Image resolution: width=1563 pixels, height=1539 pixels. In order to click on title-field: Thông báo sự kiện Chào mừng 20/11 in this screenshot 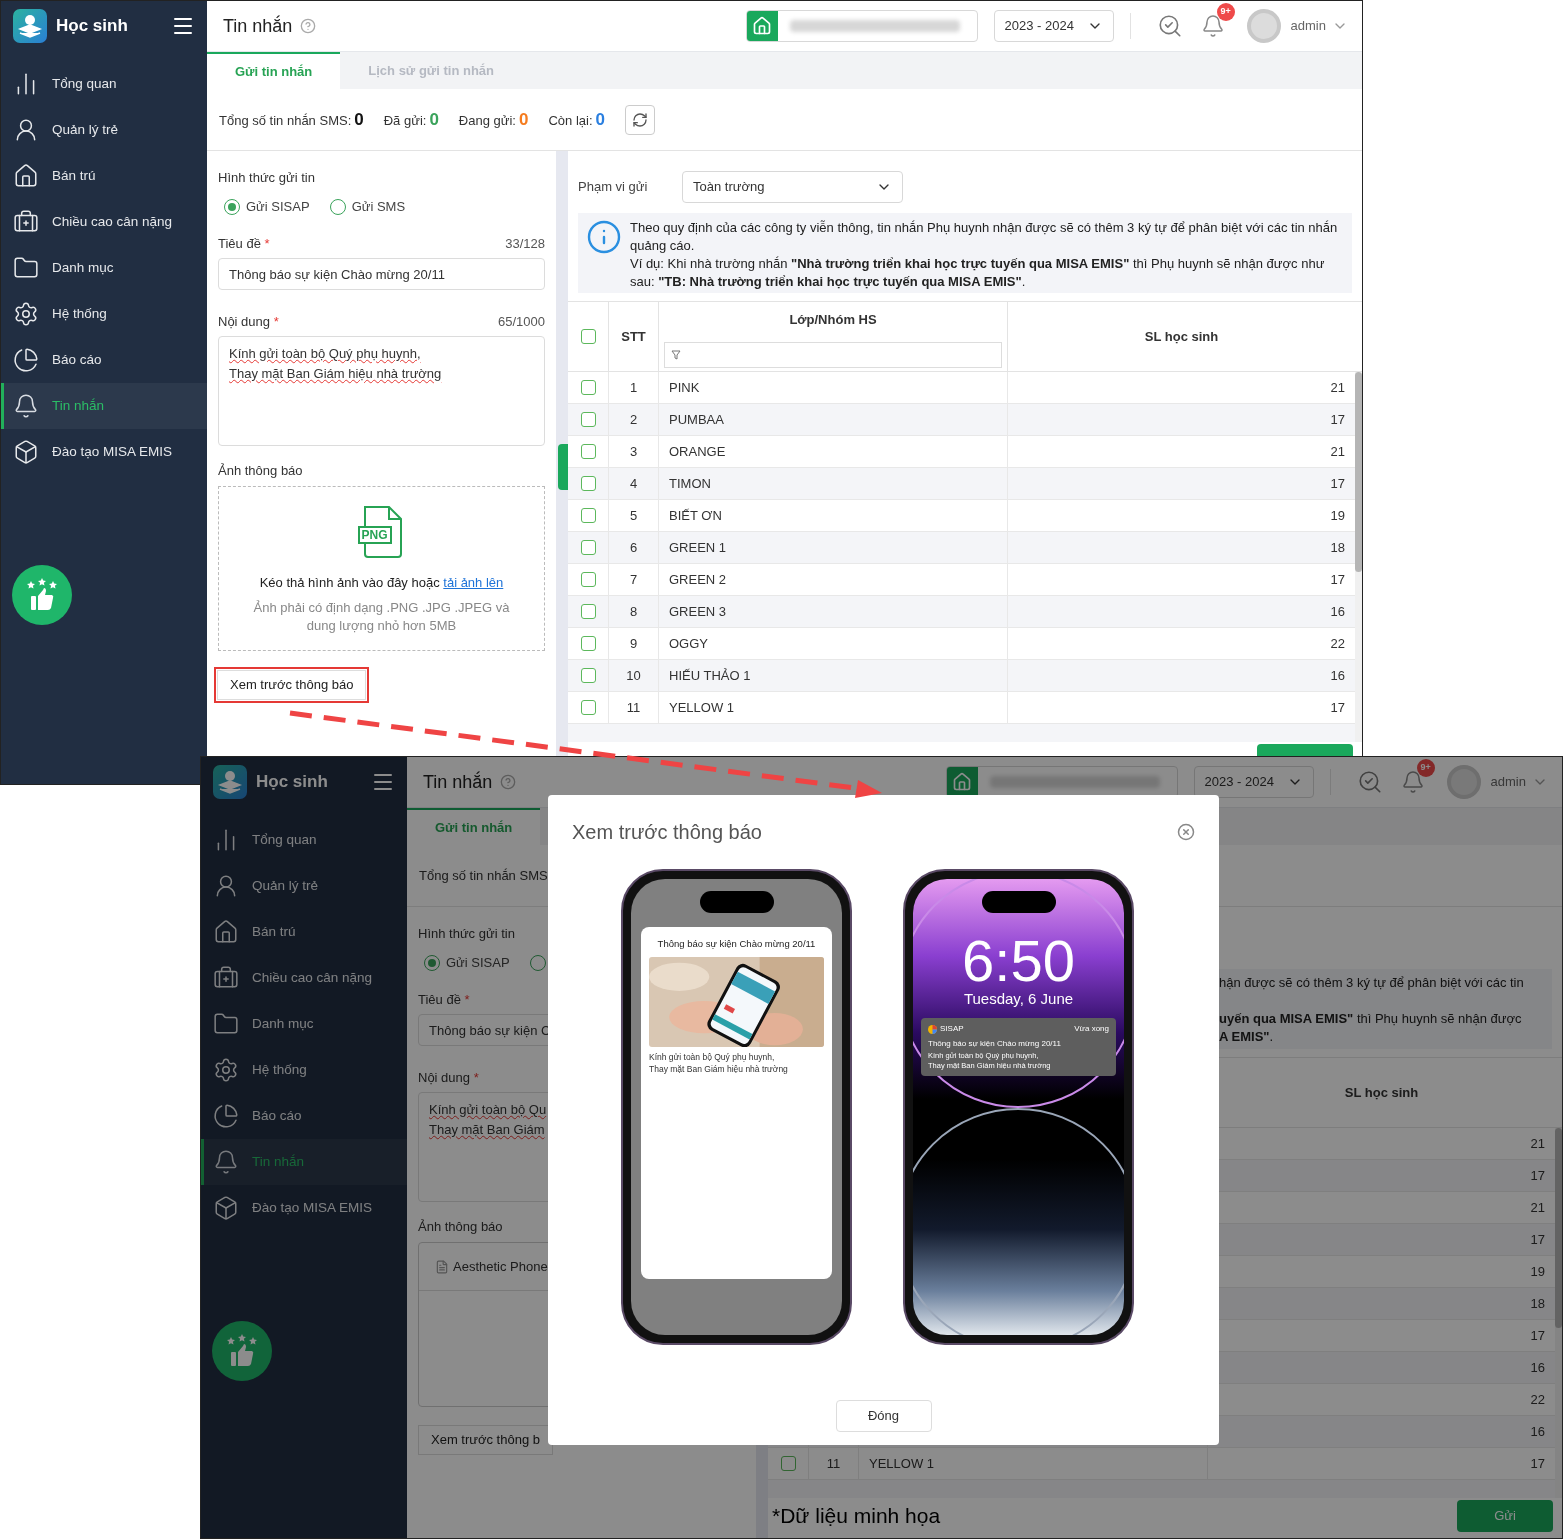, I will do `click(381, 274)`.